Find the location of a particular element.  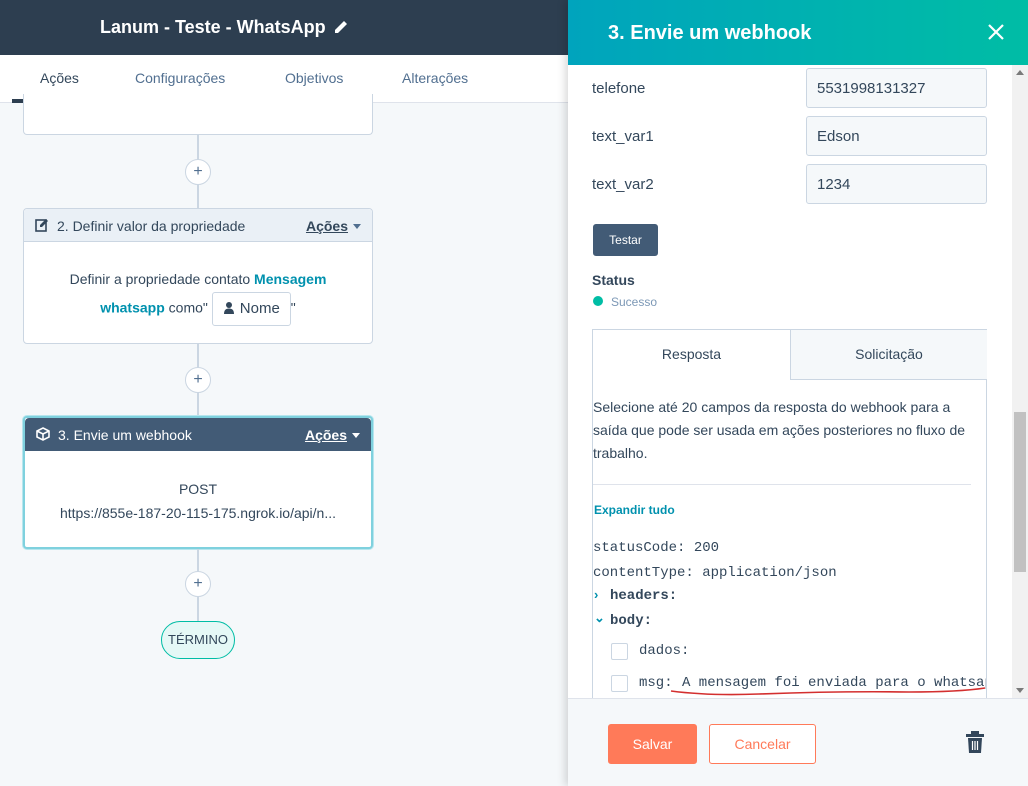

workflow-title: Lanum - Teste - WhatsApp is located at coordinates (213, 27).